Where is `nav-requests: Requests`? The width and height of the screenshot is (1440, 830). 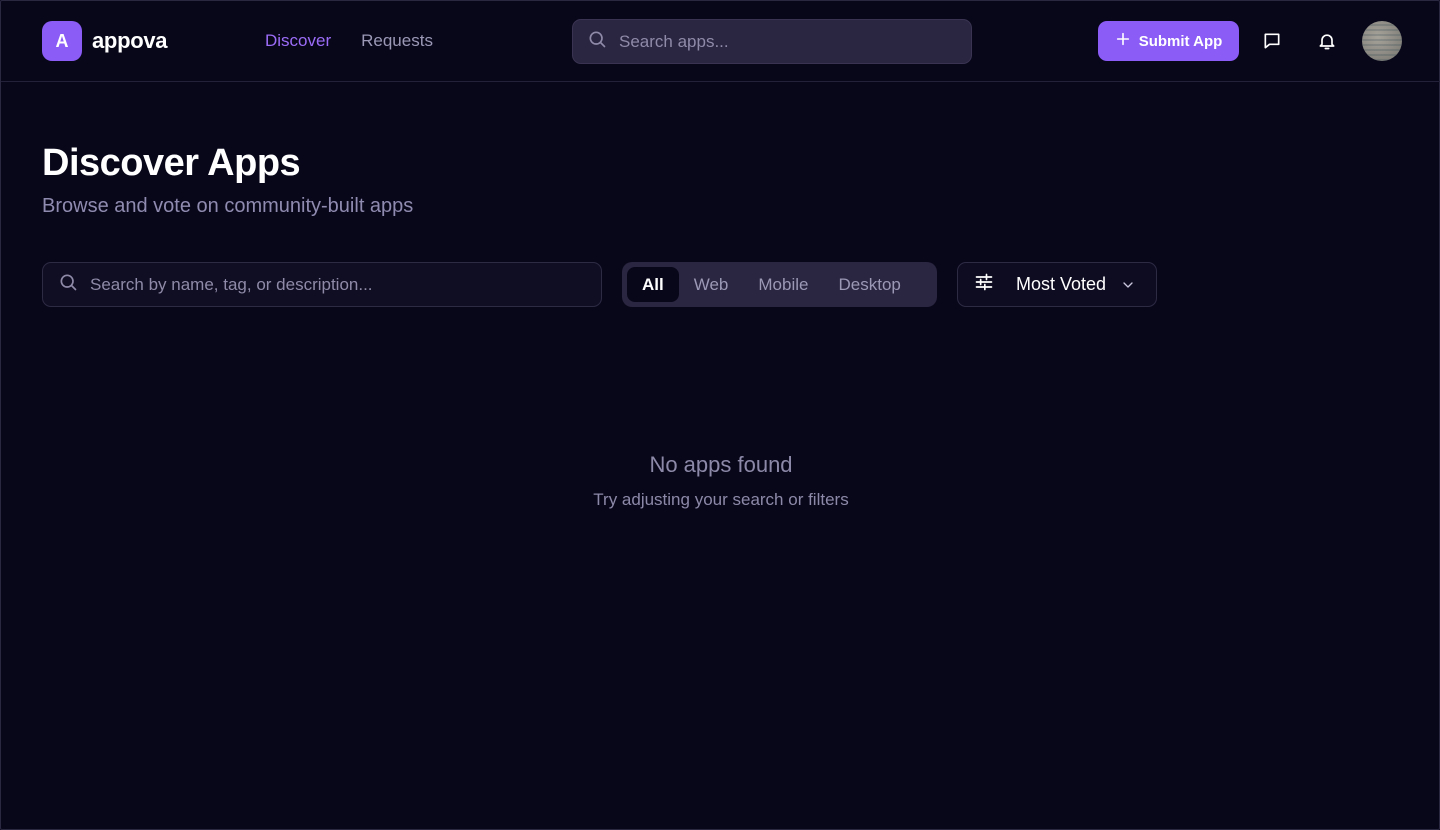 nav-requests: Requests is located at coordinates (397, 41).